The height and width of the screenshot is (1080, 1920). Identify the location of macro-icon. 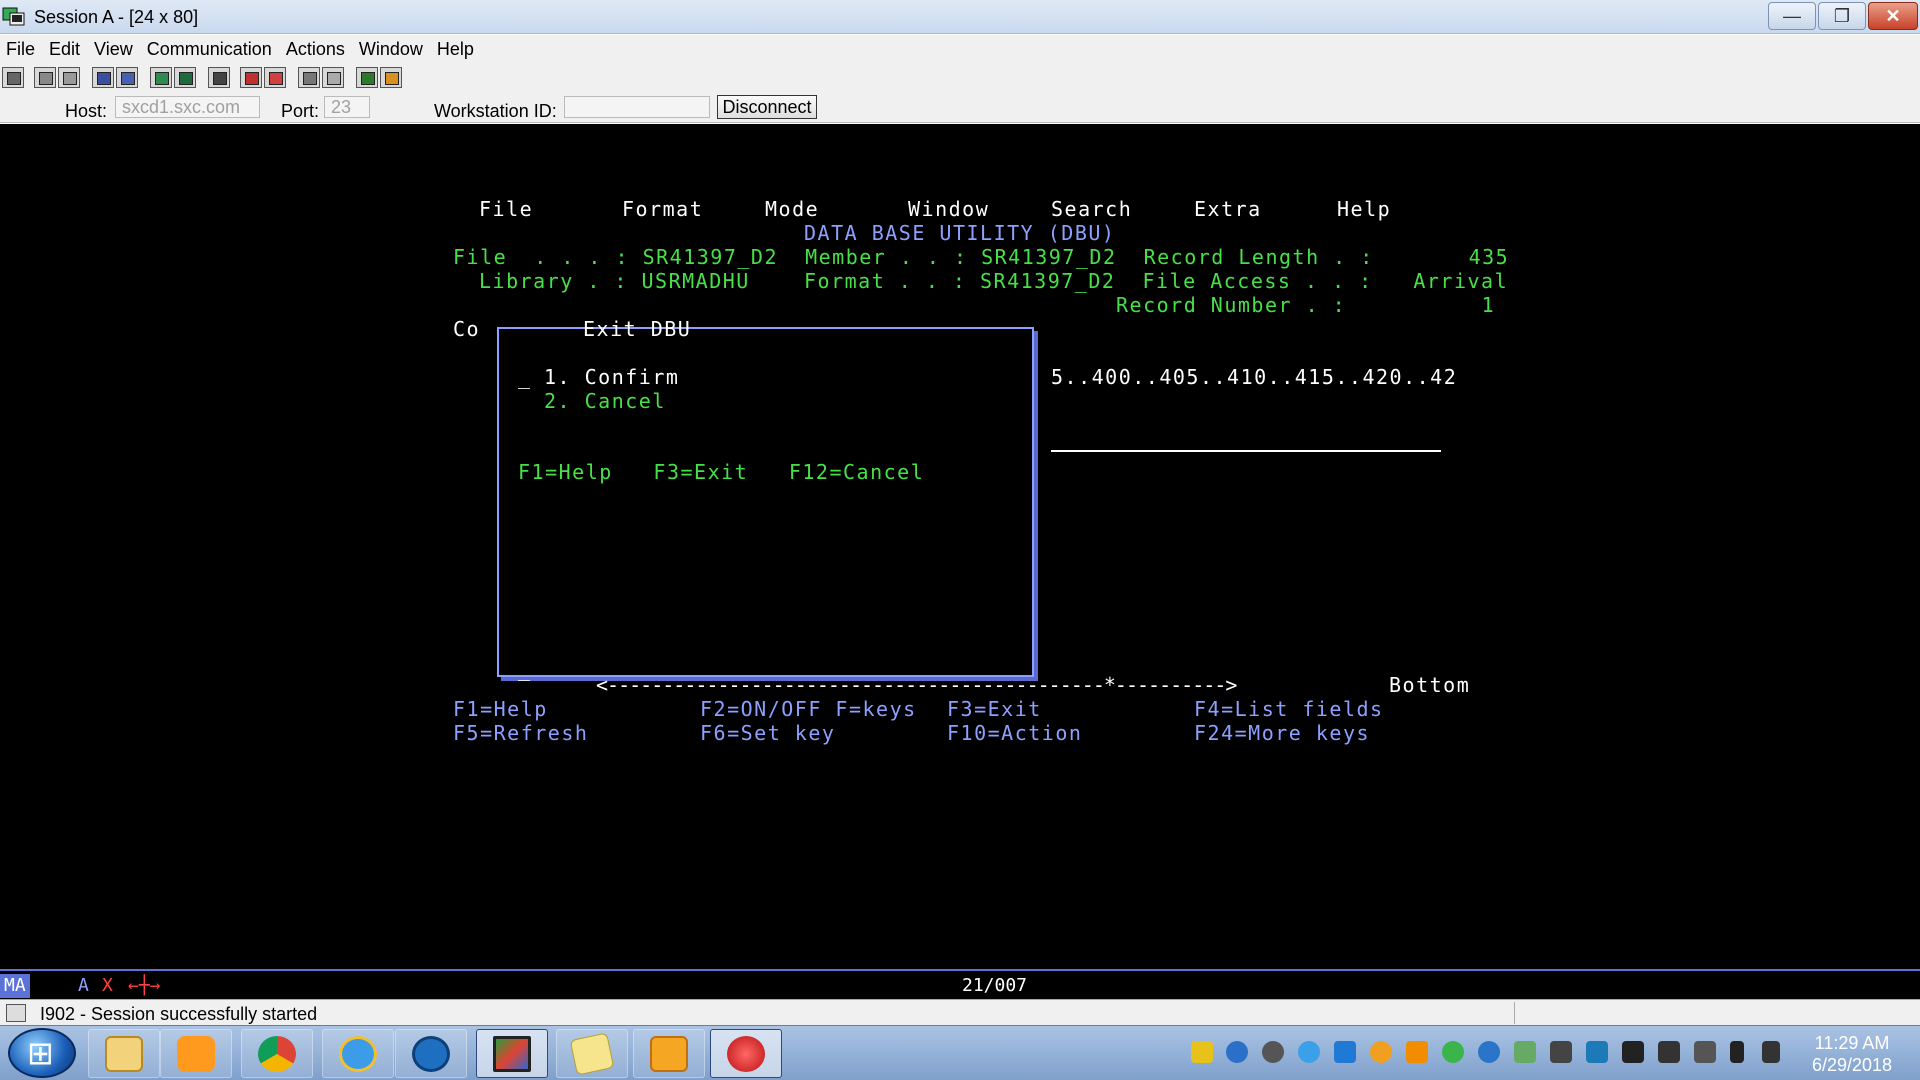
(219, 77).